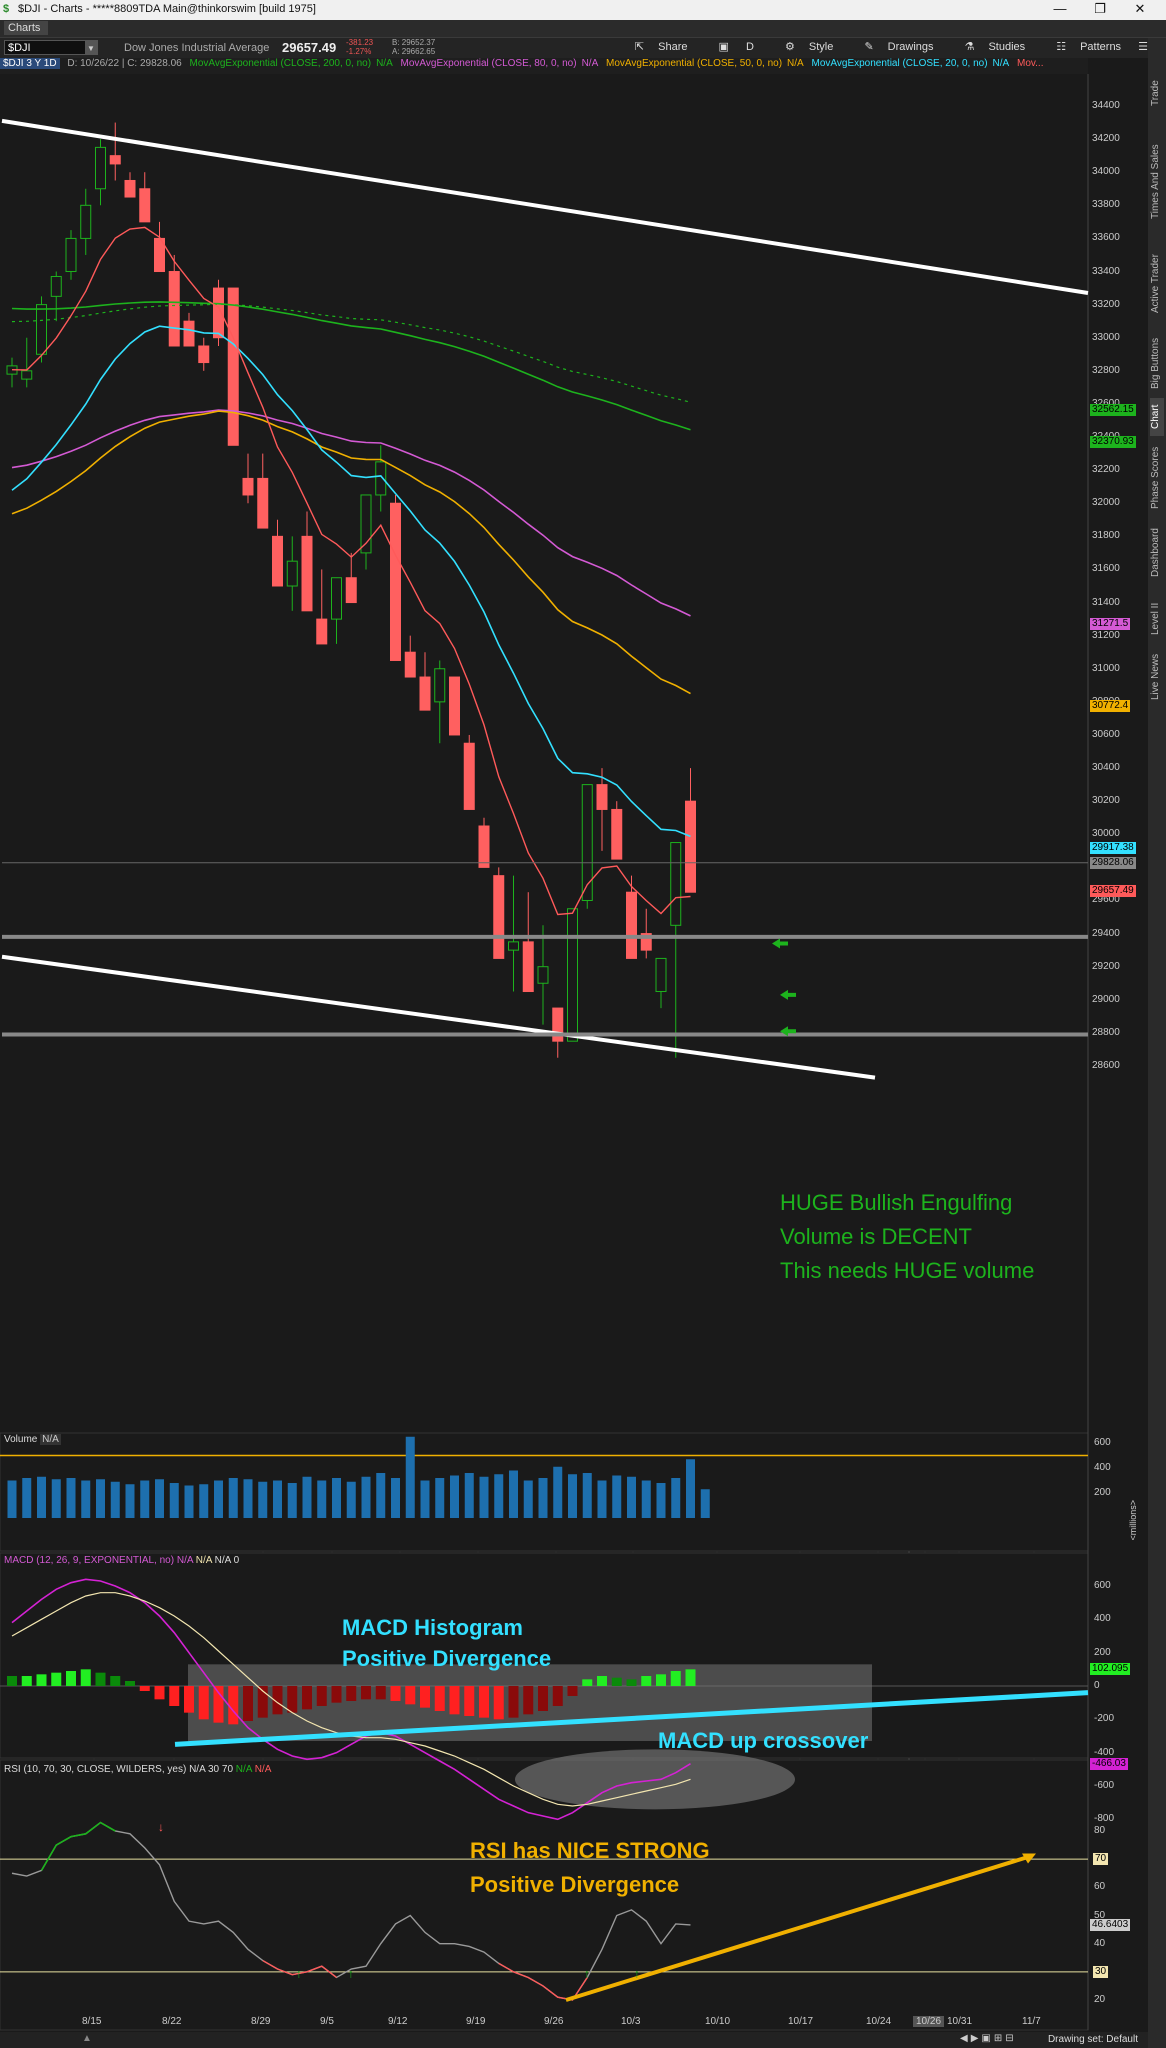  I want to click on macd-na2: N/A, so click(203, 1560).